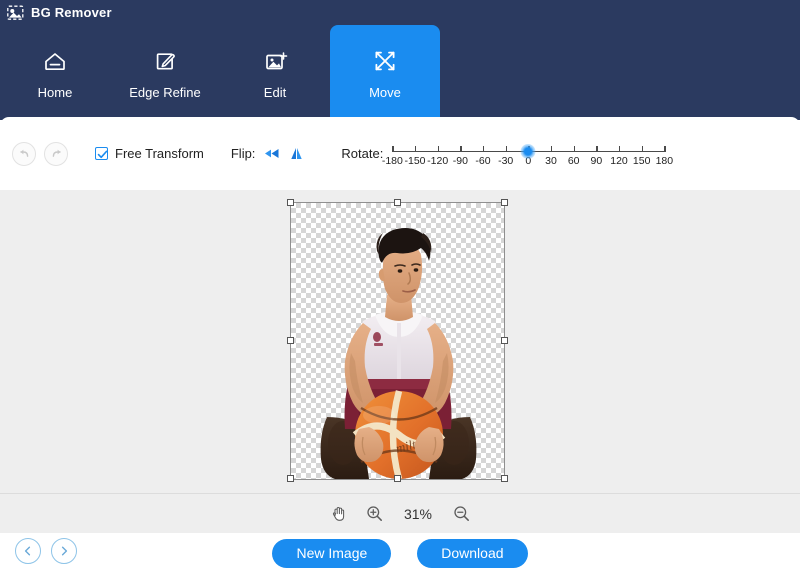 Image resolution: width=800 pixels, height=573 pixels. What do you see at coordinates (415, 160) in the screenshot?
I see `rotate-tick-label: -150` at bounding box center [415, 160].